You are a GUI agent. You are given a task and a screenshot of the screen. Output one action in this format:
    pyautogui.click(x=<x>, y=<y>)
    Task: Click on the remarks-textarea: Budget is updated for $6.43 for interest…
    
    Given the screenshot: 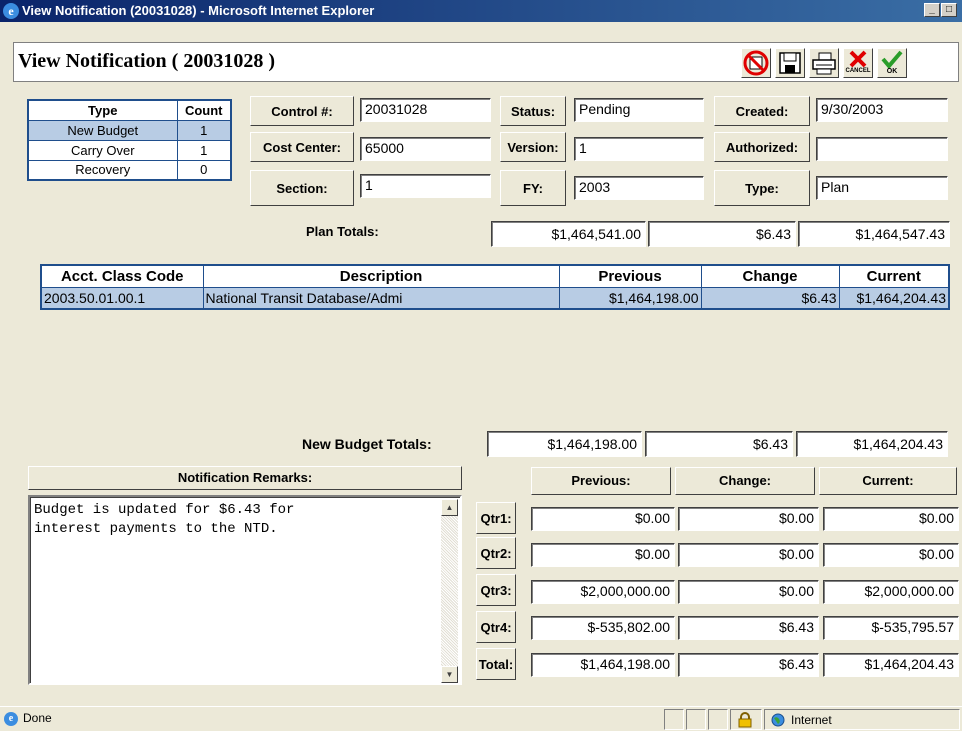 What is the action you would take?
    pyautogui.click(x=245, y=590)
    